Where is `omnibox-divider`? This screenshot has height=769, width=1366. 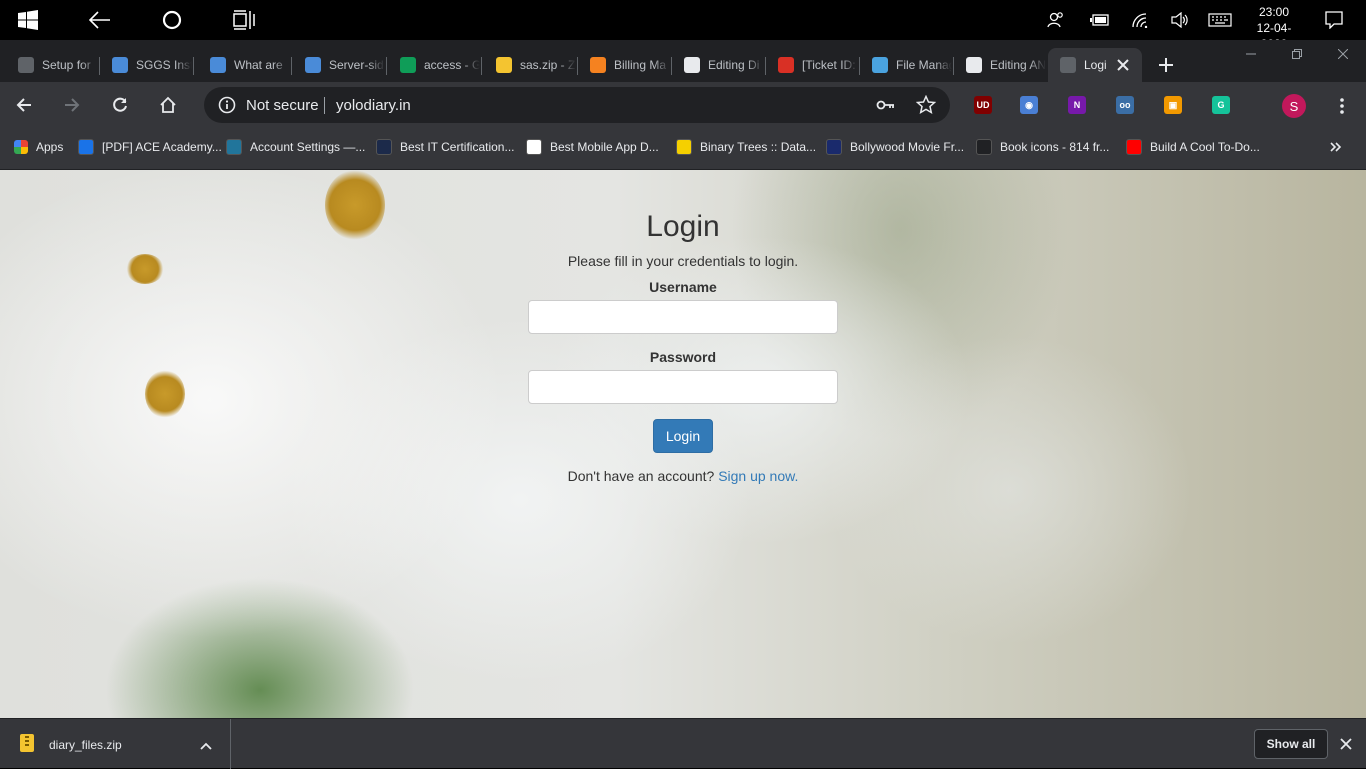
omnibox-divider is located at coordinates (324, 105).